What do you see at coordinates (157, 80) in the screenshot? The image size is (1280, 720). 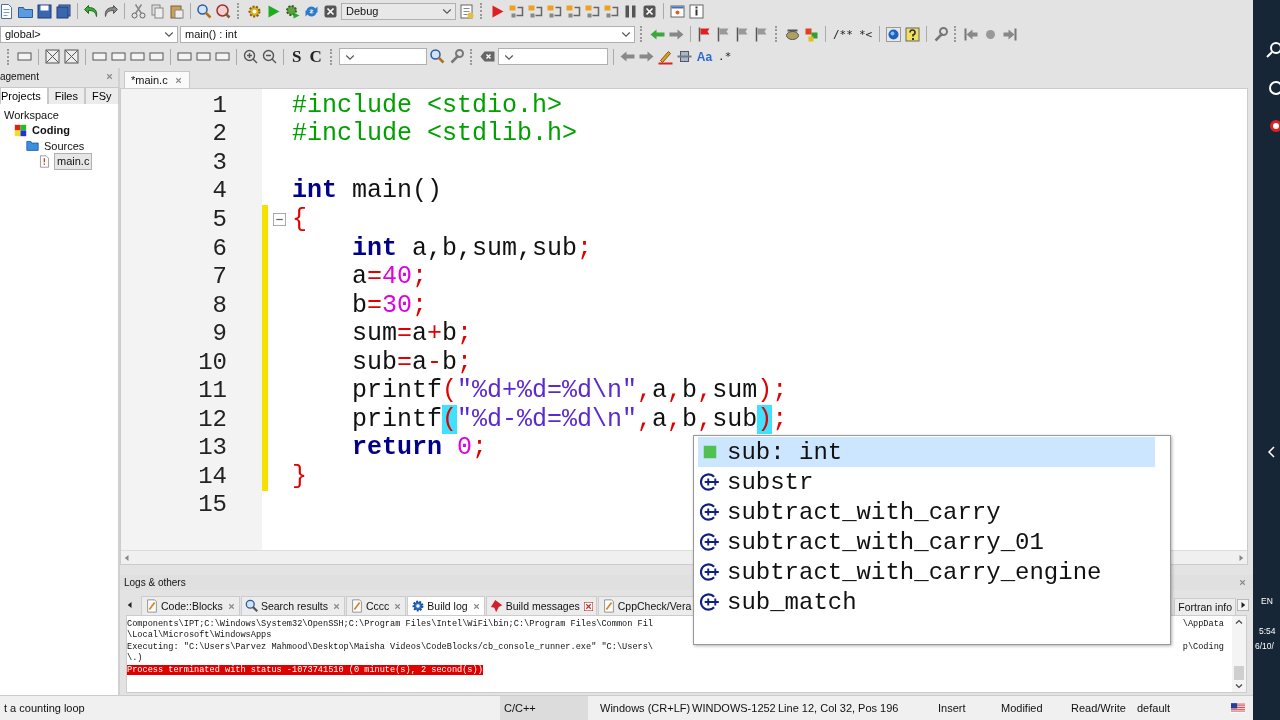 I see `editor-tab: *main.c` at bounding box center [157, 80].